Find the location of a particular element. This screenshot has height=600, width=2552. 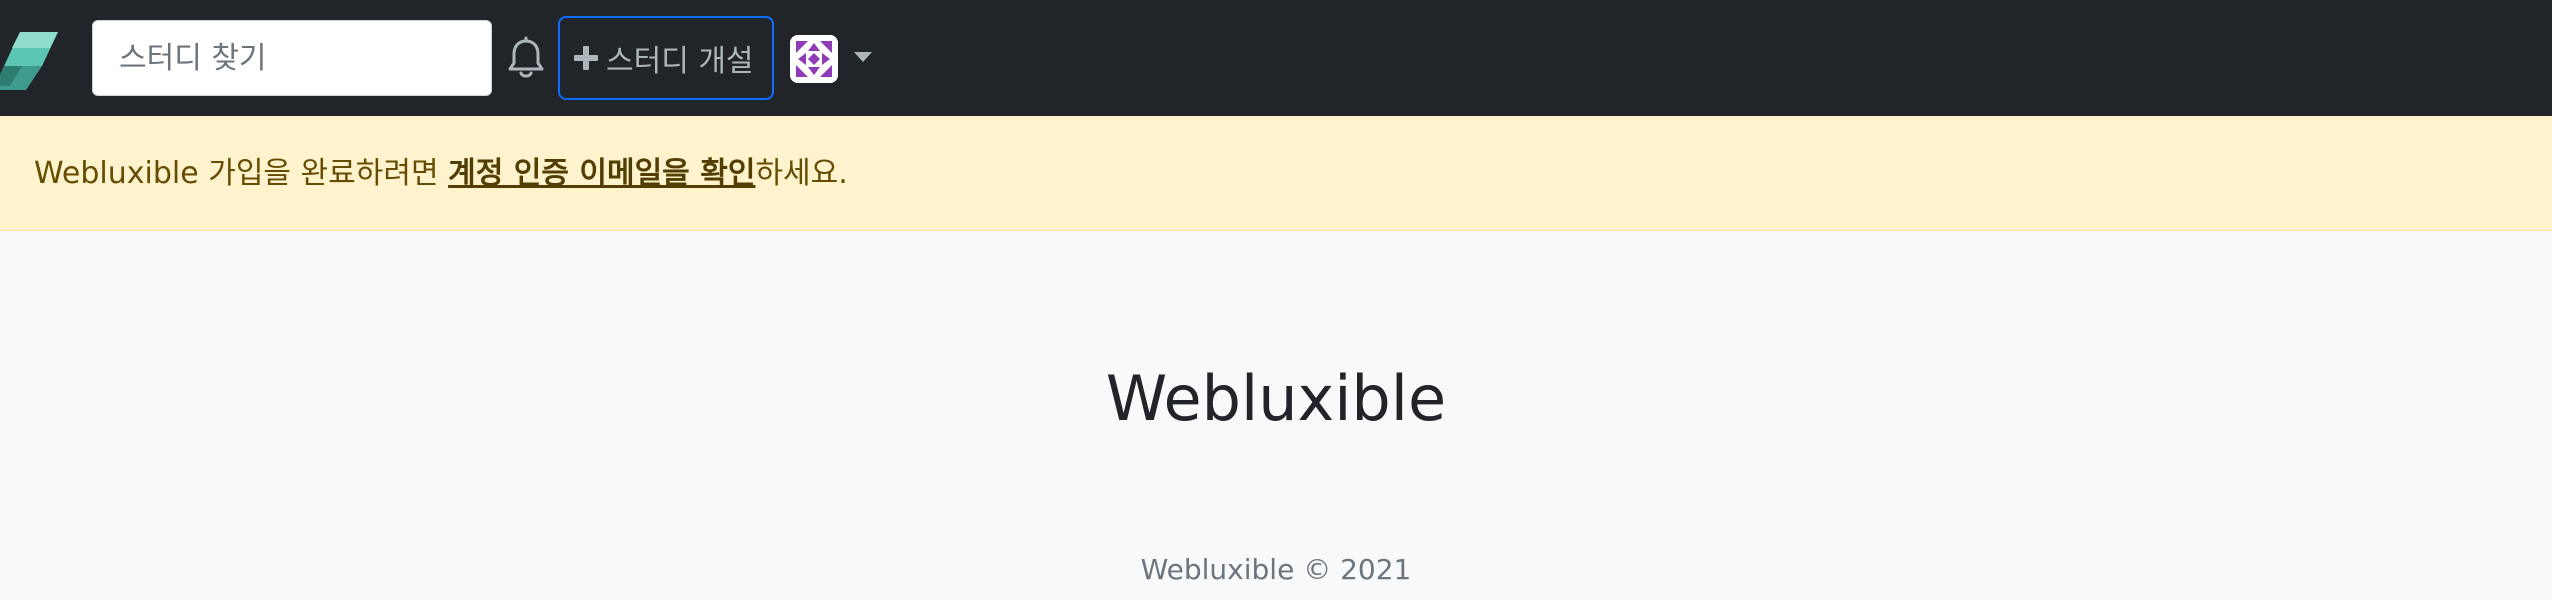

alert-text-after: 하세요. is located at coordinates (801, 173).